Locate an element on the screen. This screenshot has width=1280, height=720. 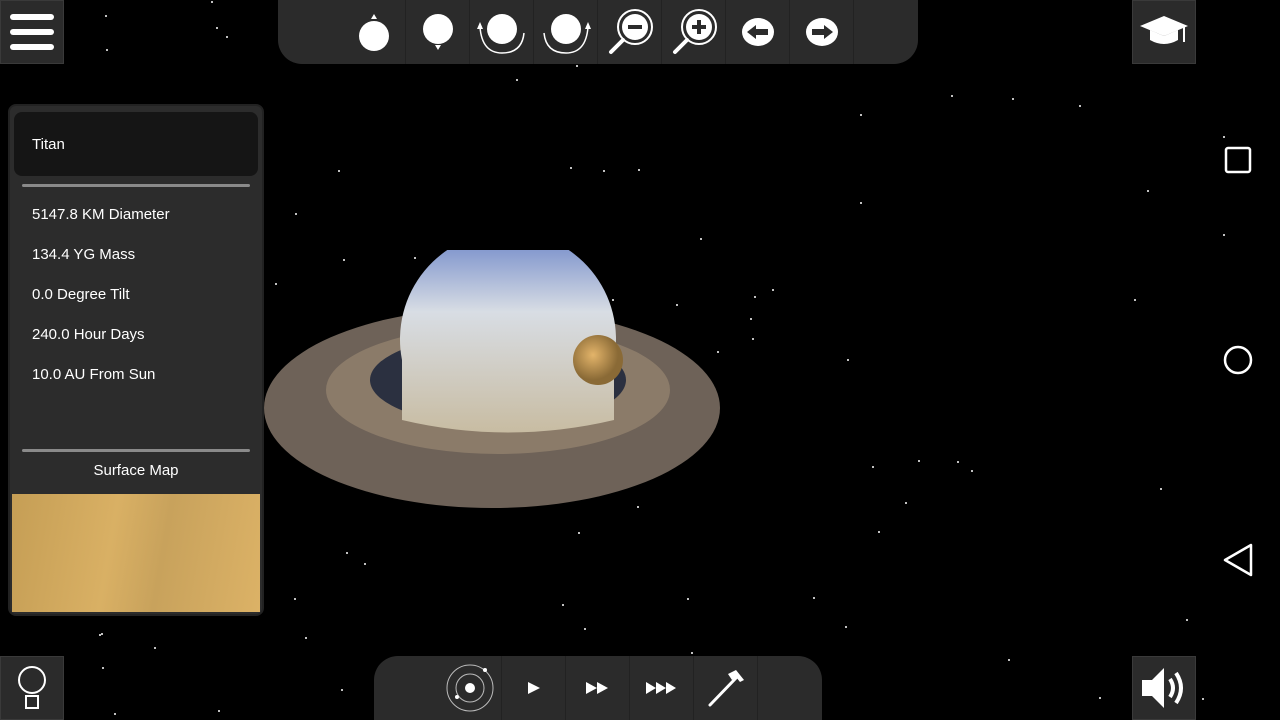
zoom-in-icon is located at coordinates (694, 31).